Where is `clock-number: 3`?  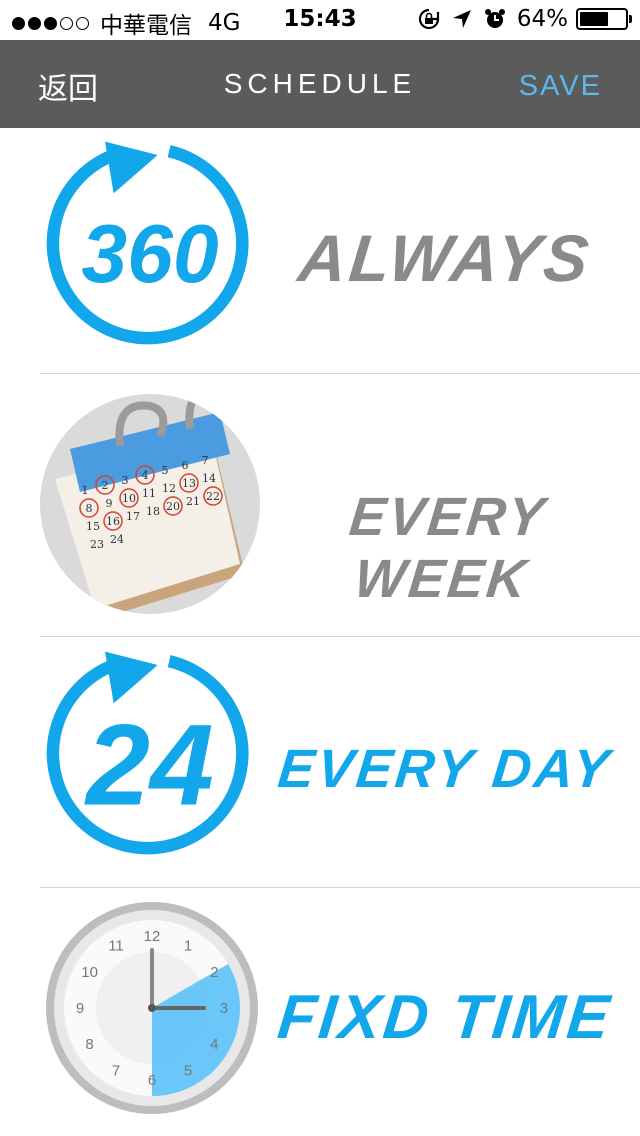
clock-number: 3 is located at coordinates (224, 1008).